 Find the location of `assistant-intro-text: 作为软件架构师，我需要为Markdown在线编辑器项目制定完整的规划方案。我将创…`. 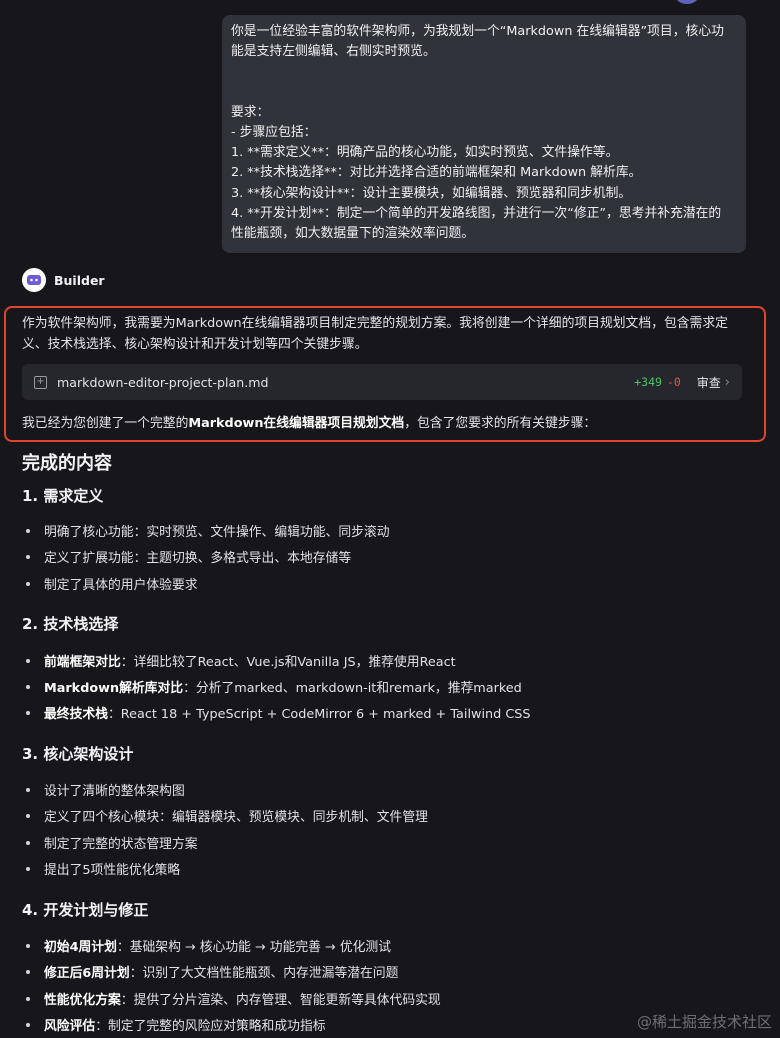

assistant-intro-text: 作为软件架构师，我需要为Markdown在线编辑器项目制定完整的规划方案。我将创… is located at coordinates (375, 334).